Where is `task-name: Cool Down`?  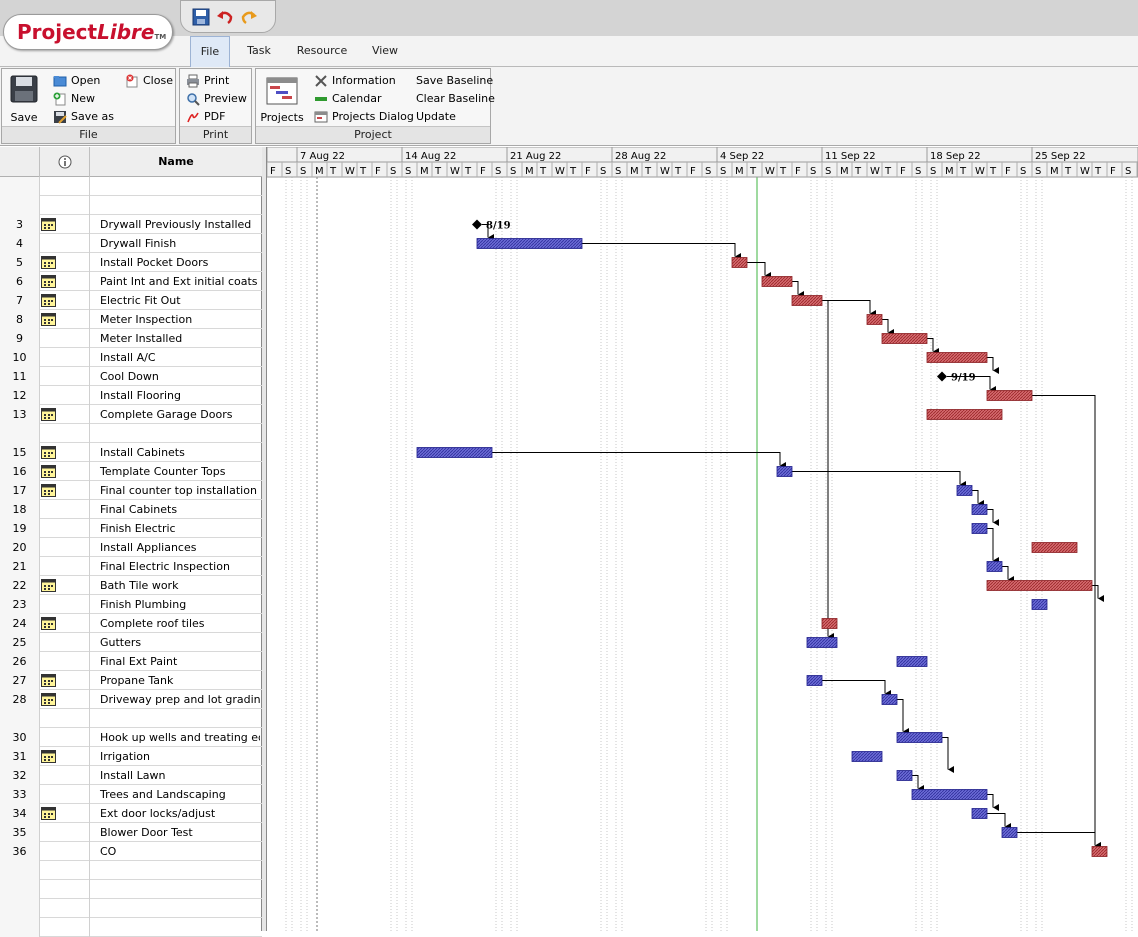
task-name: Cool Down is located at coordinates (175, 376).